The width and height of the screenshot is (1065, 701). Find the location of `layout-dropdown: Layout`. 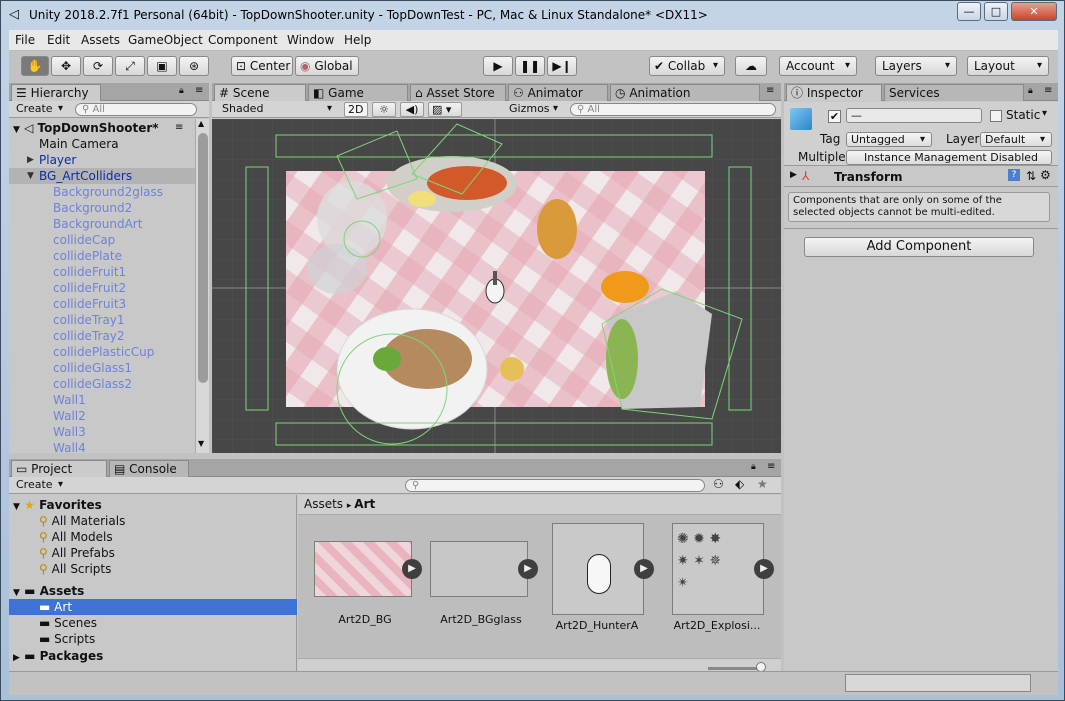

layout-dropdown: Layout is located at coordinates (1008, 66).